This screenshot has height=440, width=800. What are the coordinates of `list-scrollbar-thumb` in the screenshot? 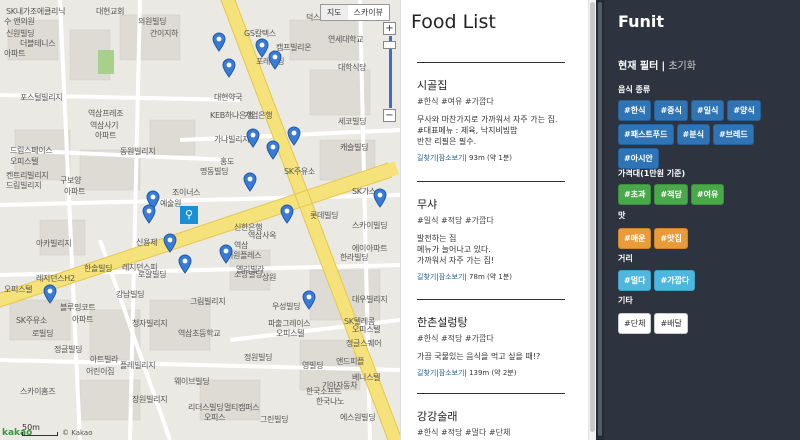 It's located at (592, 217).